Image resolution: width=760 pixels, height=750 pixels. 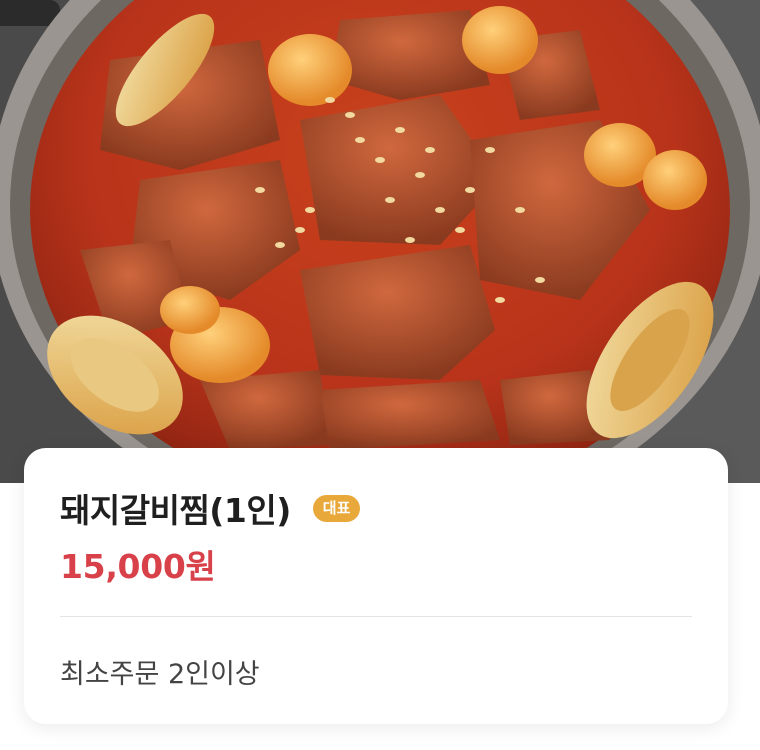 I want to click on divider, so click(x=376, y=616).